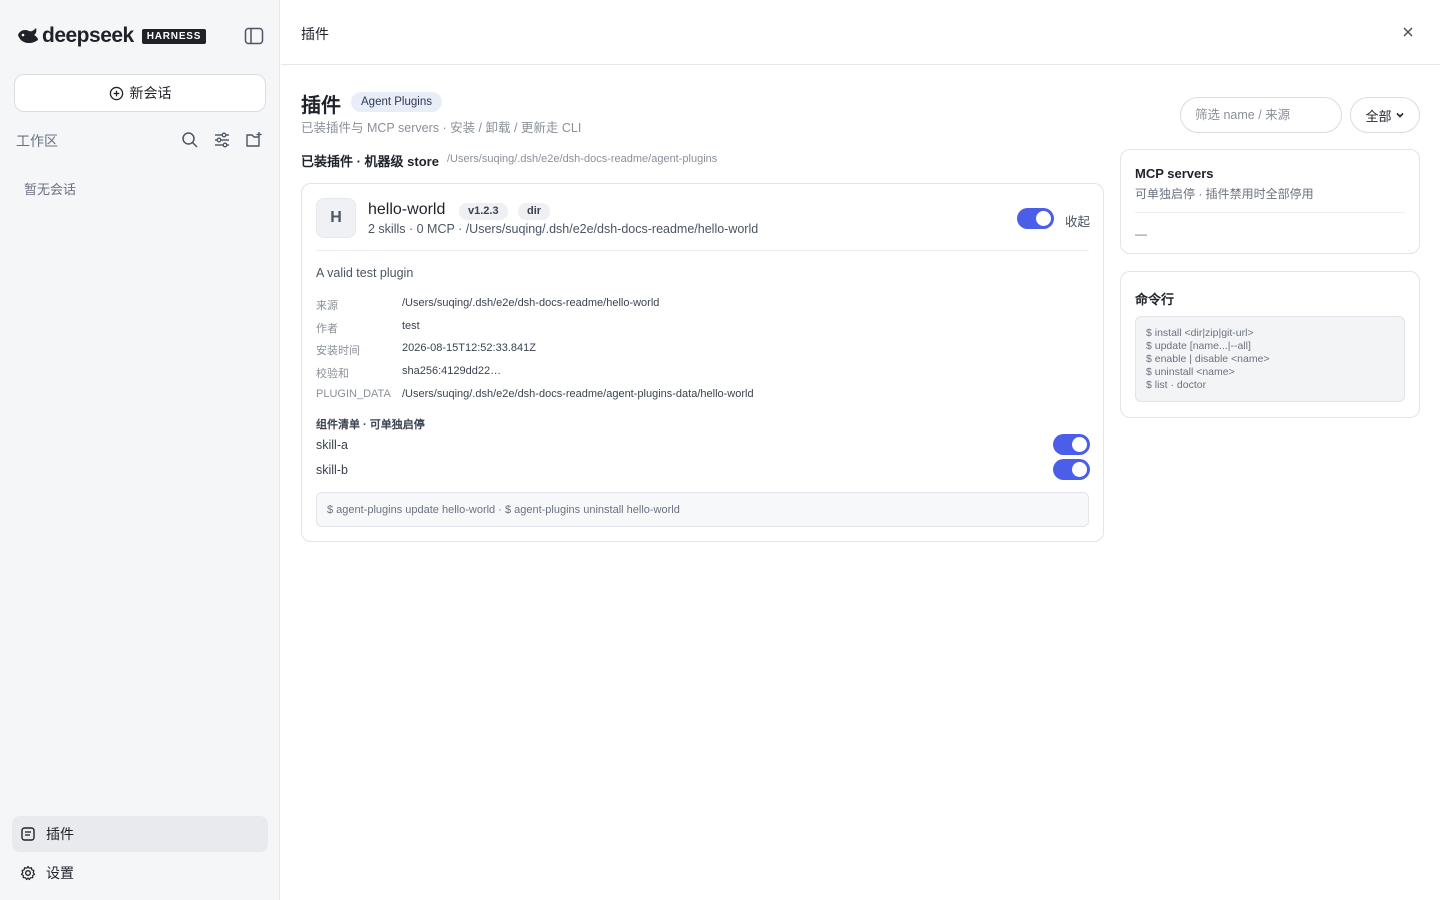 This screenshot has width=1440, height=900. What do you see at coordinates (60, 873) in the screenshot?
I see `nav-label-settings: 设置` at bounding box center [60, 873].